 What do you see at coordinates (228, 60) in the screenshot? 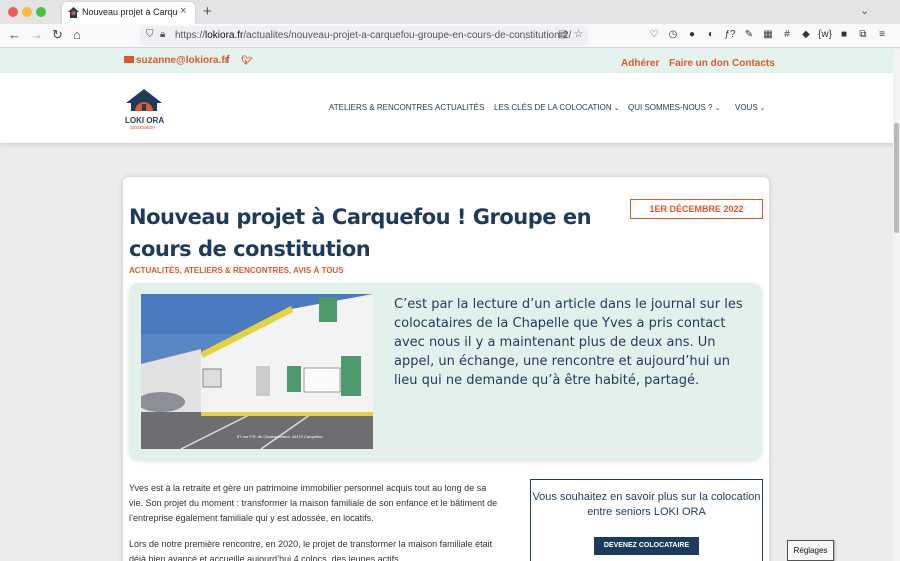
I see `facebook-icon: f` at bounding box center [228, 60].